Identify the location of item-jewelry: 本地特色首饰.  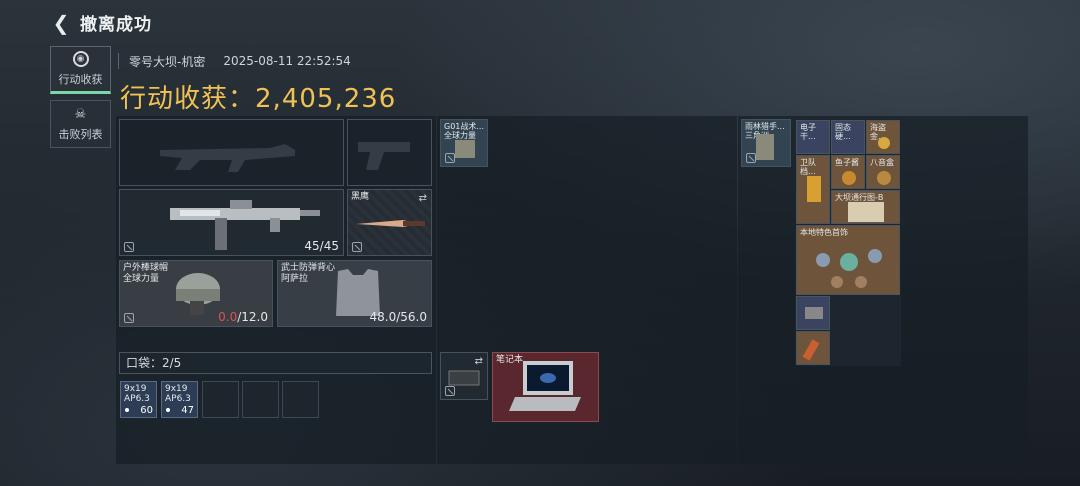
(848, 260).